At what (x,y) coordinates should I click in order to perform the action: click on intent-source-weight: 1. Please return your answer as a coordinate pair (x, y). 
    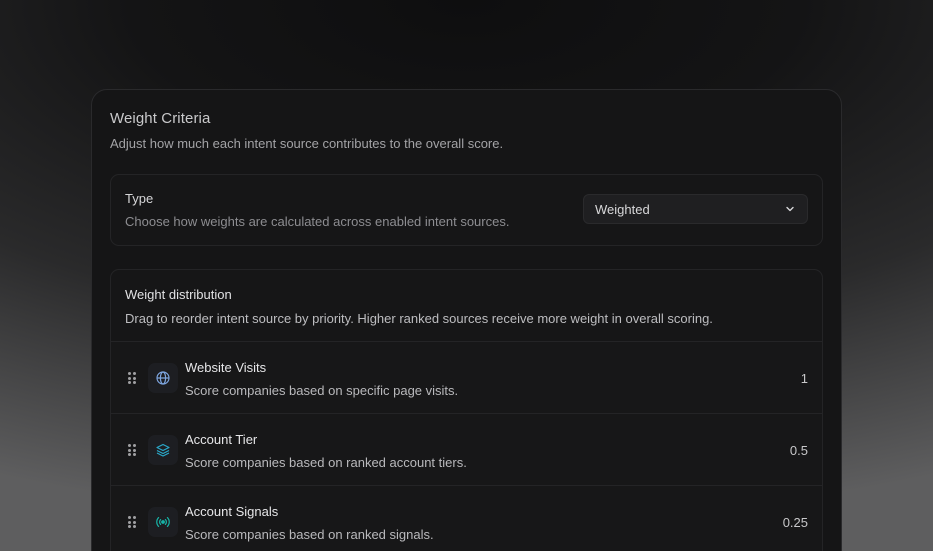
    Looking at the image, I should click on (804, 378).